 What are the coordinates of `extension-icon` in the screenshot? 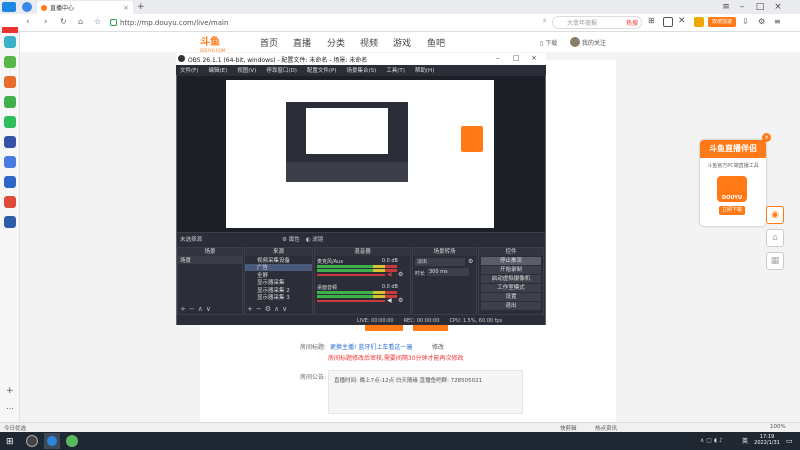 It's located at (699, 22).